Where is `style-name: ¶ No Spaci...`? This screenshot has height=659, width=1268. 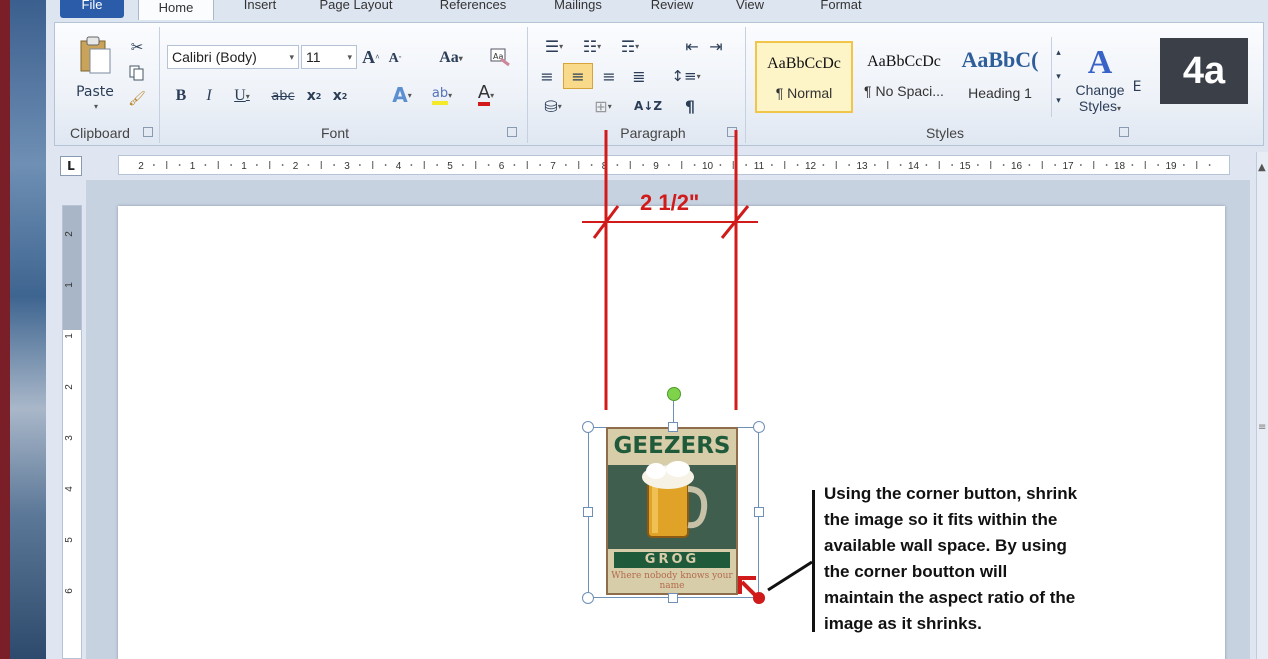 style-name: ¶ No Spaci... is located at coordinates (904, 91).